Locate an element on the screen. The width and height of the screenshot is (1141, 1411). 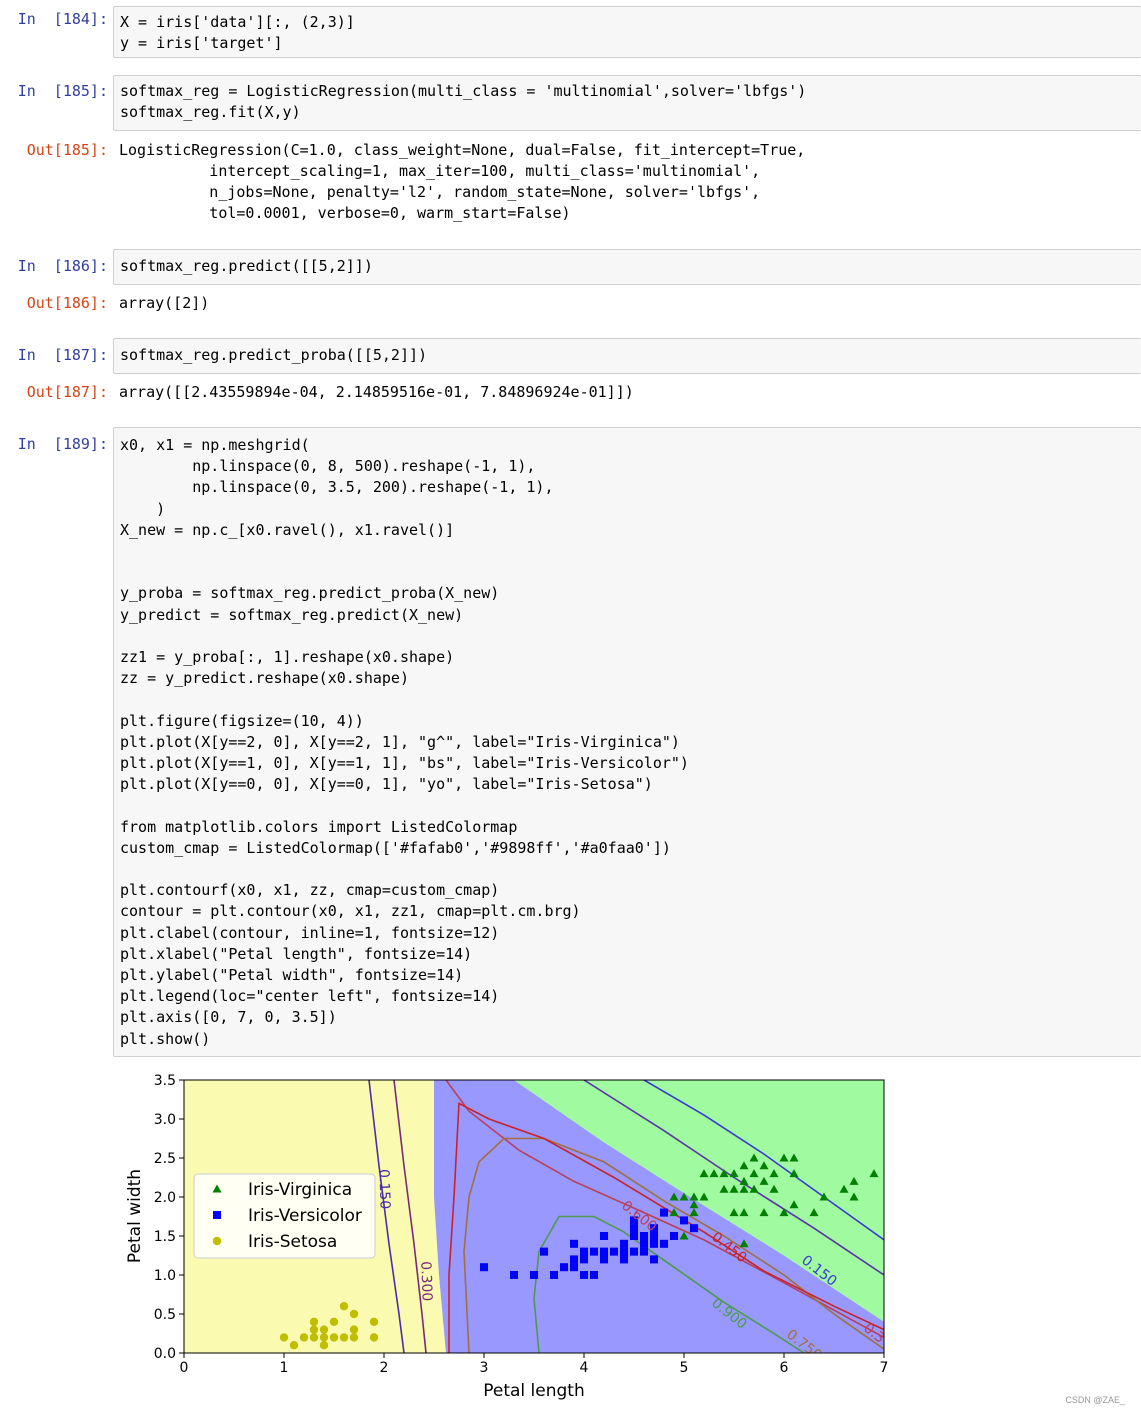
x-tick-label: 6 is located at coordinates (784, 1368).